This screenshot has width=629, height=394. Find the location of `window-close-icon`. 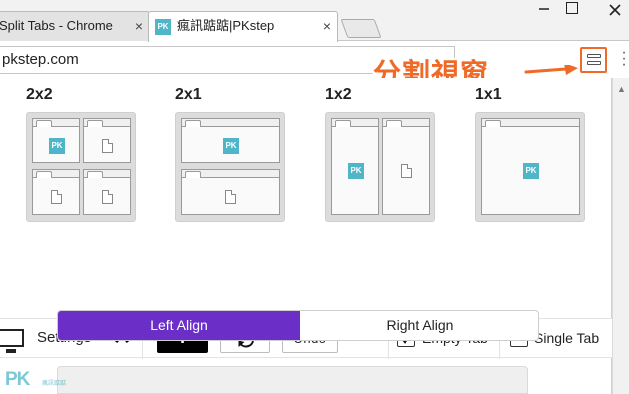

window-close-icon is located at coordinates (614, 11).